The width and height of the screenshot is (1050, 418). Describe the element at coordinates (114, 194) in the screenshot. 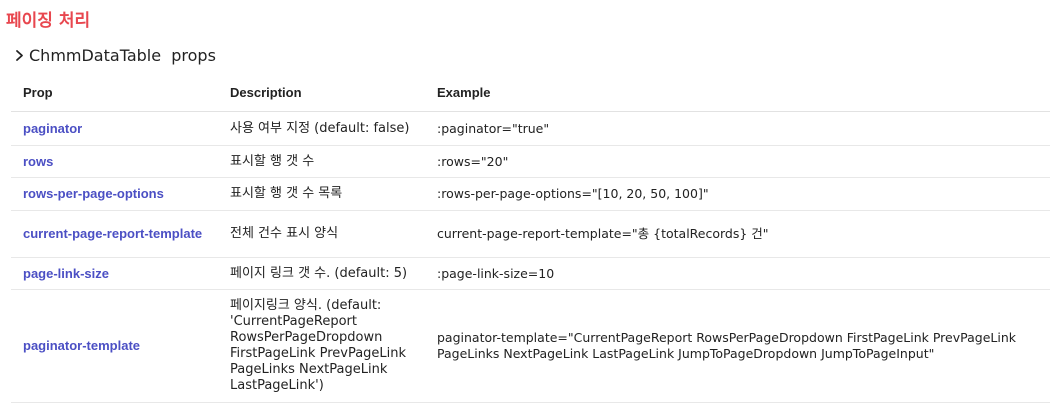

I see `prop-name: rows-per-page-options` at that location.